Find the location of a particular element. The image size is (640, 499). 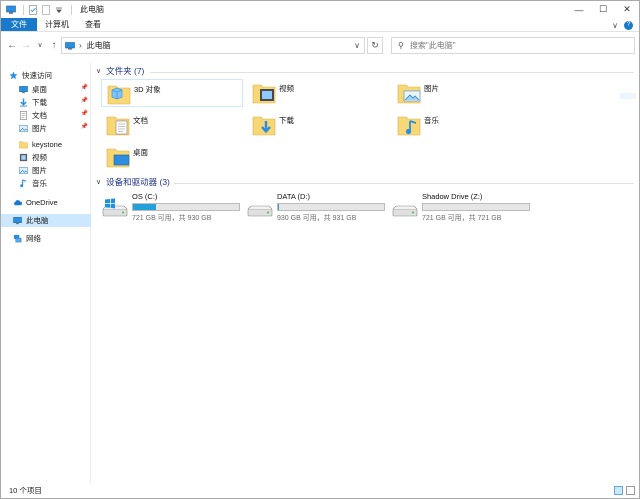

tab-computer: 计算机 is located at coordinates (57, 24).